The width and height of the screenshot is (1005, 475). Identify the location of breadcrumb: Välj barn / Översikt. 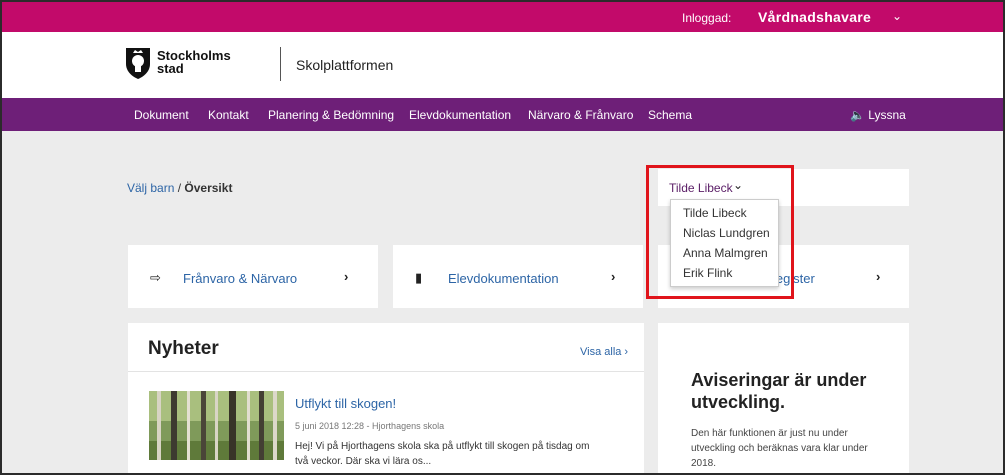
(179, 188).